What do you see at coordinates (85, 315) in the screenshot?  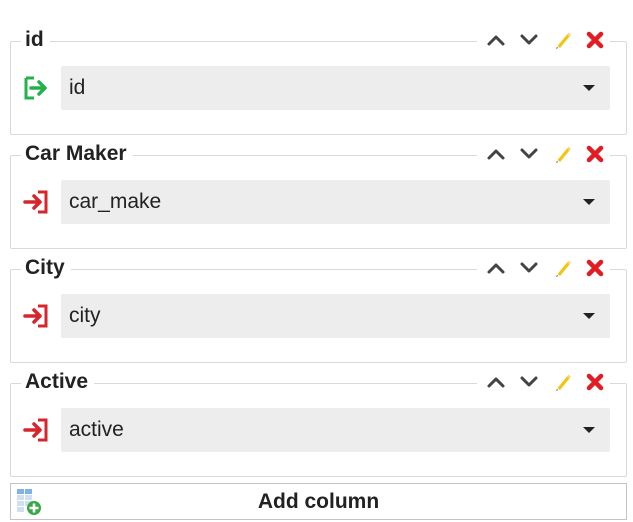 I see `field-select-value: city` at bounding box center [85, 315].